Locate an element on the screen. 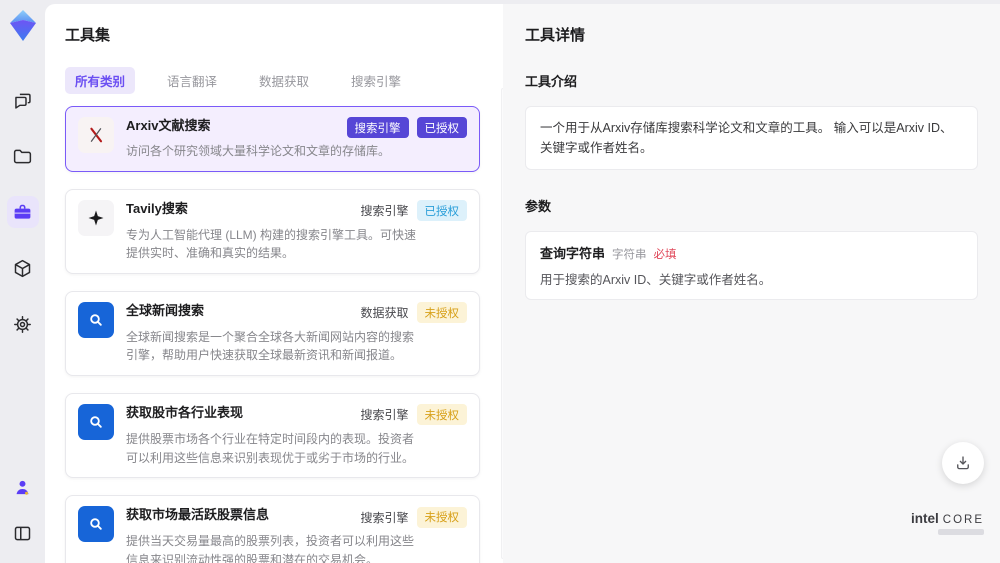 This screenshot has width=1000, height=563. panel-icon is located at coordinates (22, 533).